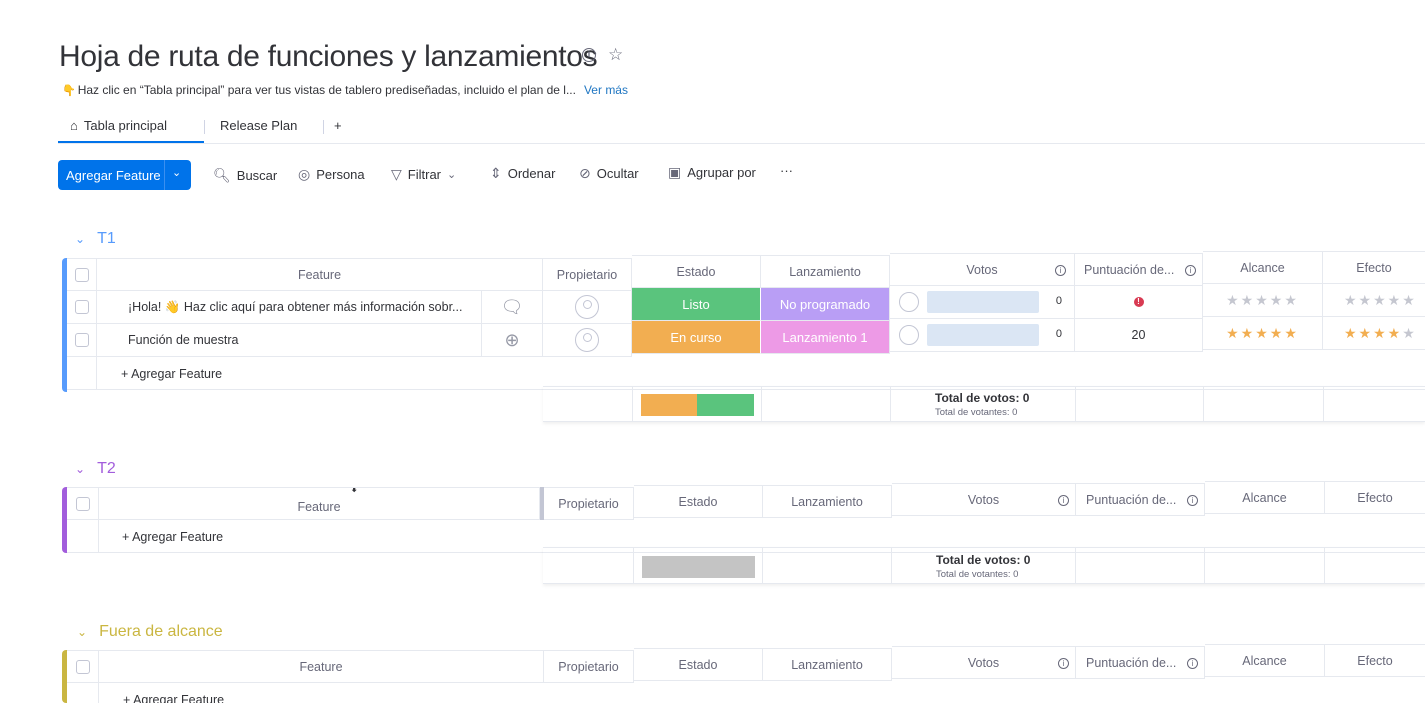  I want to click on add-feature-button: Agregar Feature ⌄, so click(124, 175).